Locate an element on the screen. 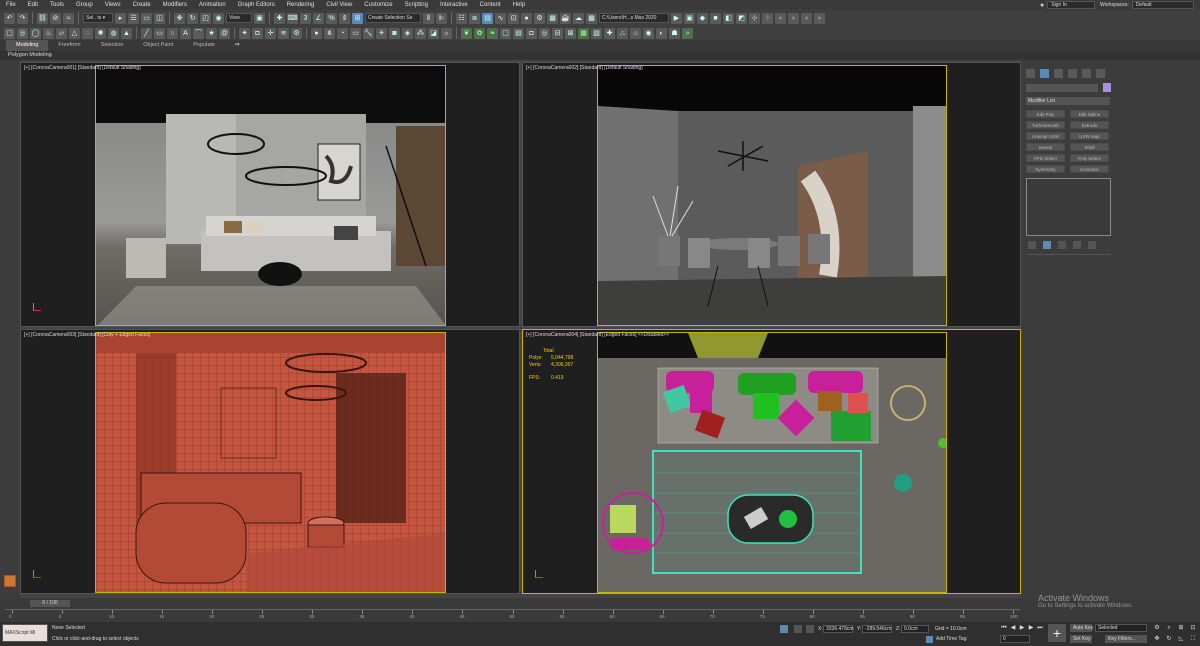  modify-tab-icon is located at coordinates (1044, 73).